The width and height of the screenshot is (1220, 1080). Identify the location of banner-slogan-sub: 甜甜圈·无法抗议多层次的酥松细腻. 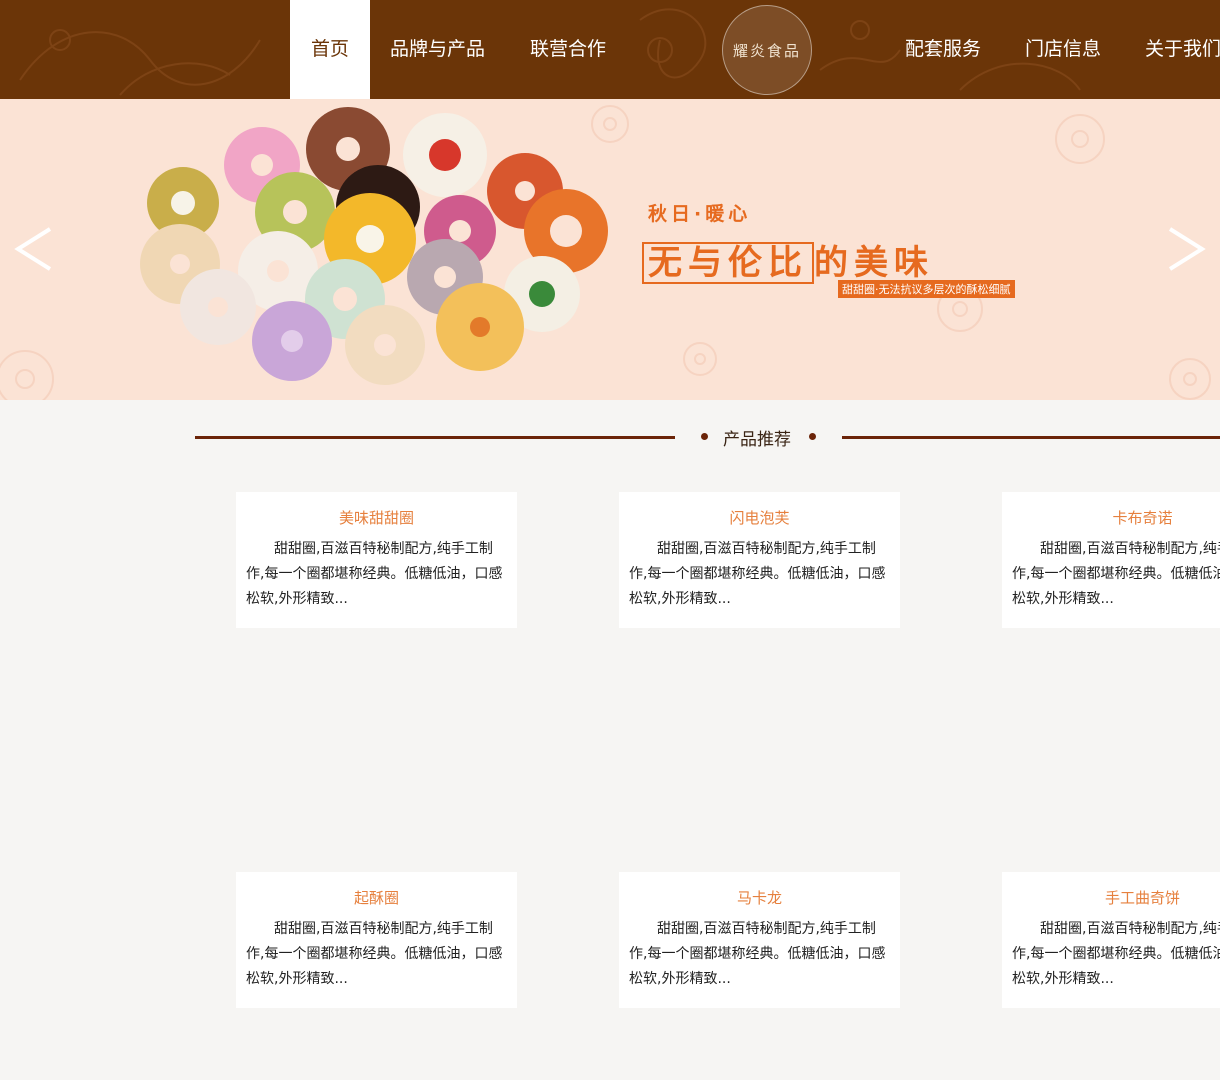
(926, 289).